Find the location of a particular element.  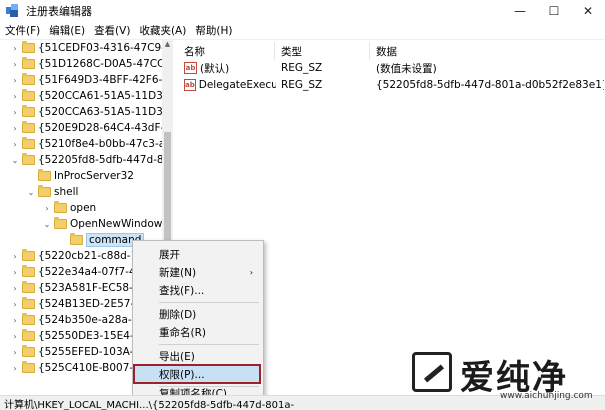

tree-item-label: {5210f8e4-b0bb-47c3-a8c is located at coordinates (105, 144).